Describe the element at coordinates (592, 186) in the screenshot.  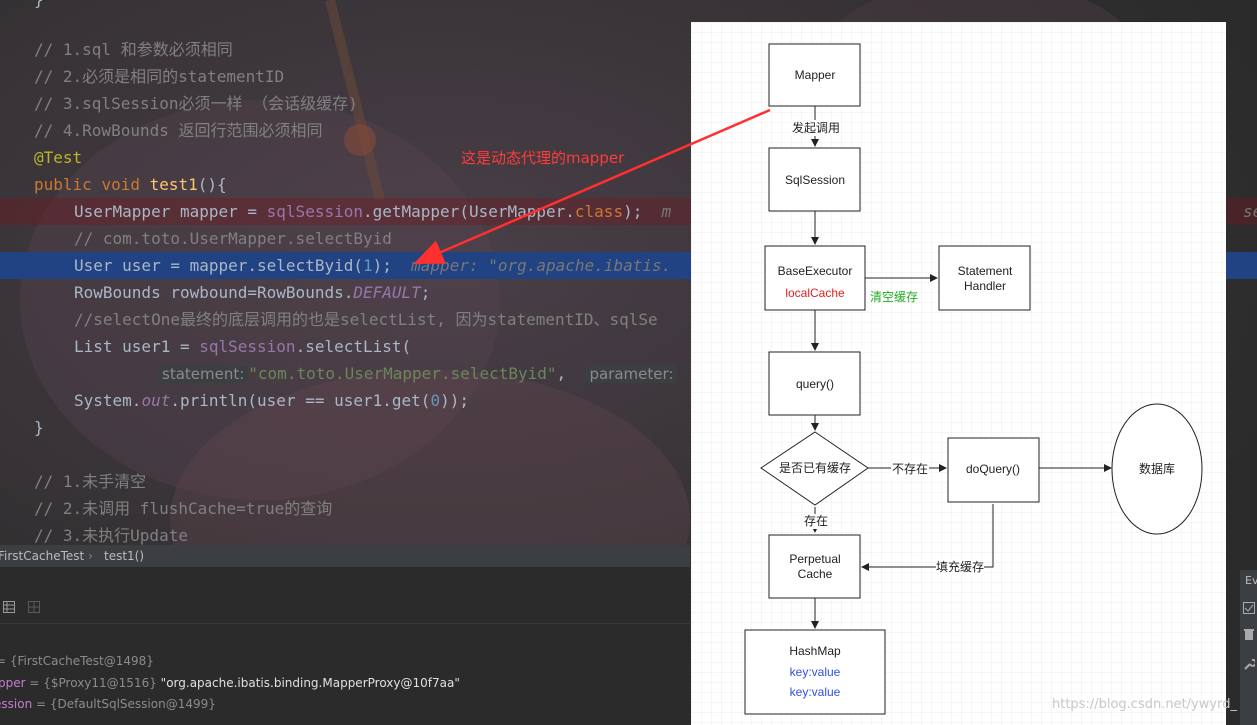
I see `annotation-arrow` at that location.